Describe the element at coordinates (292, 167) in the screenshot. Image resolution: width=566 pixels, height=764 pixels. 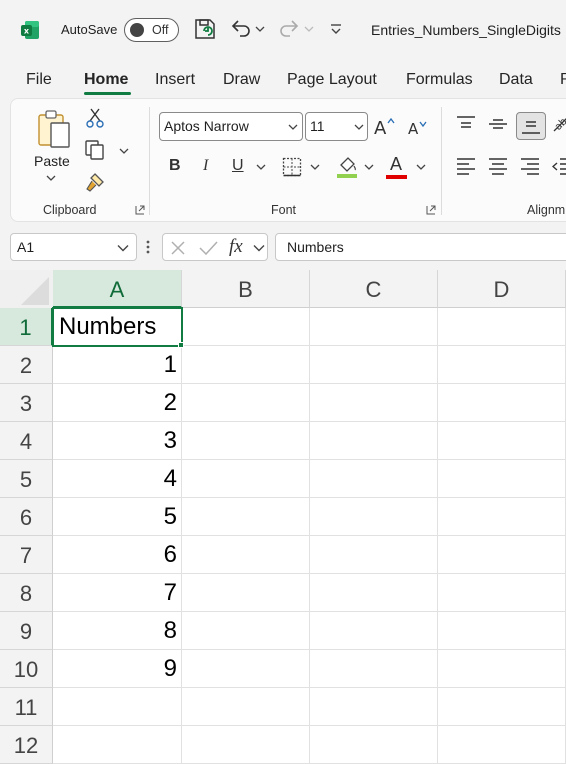
I see `borders-icon` at that location.